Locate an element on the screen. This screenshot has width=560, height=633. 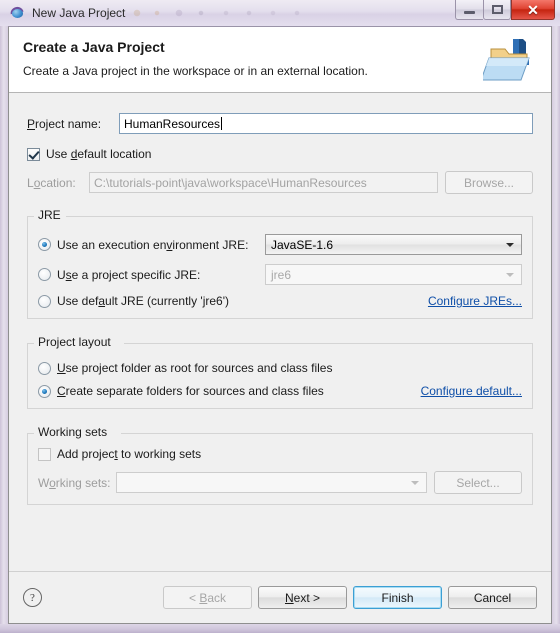
window-controls: ✕ is located at coordinates (505, 13).